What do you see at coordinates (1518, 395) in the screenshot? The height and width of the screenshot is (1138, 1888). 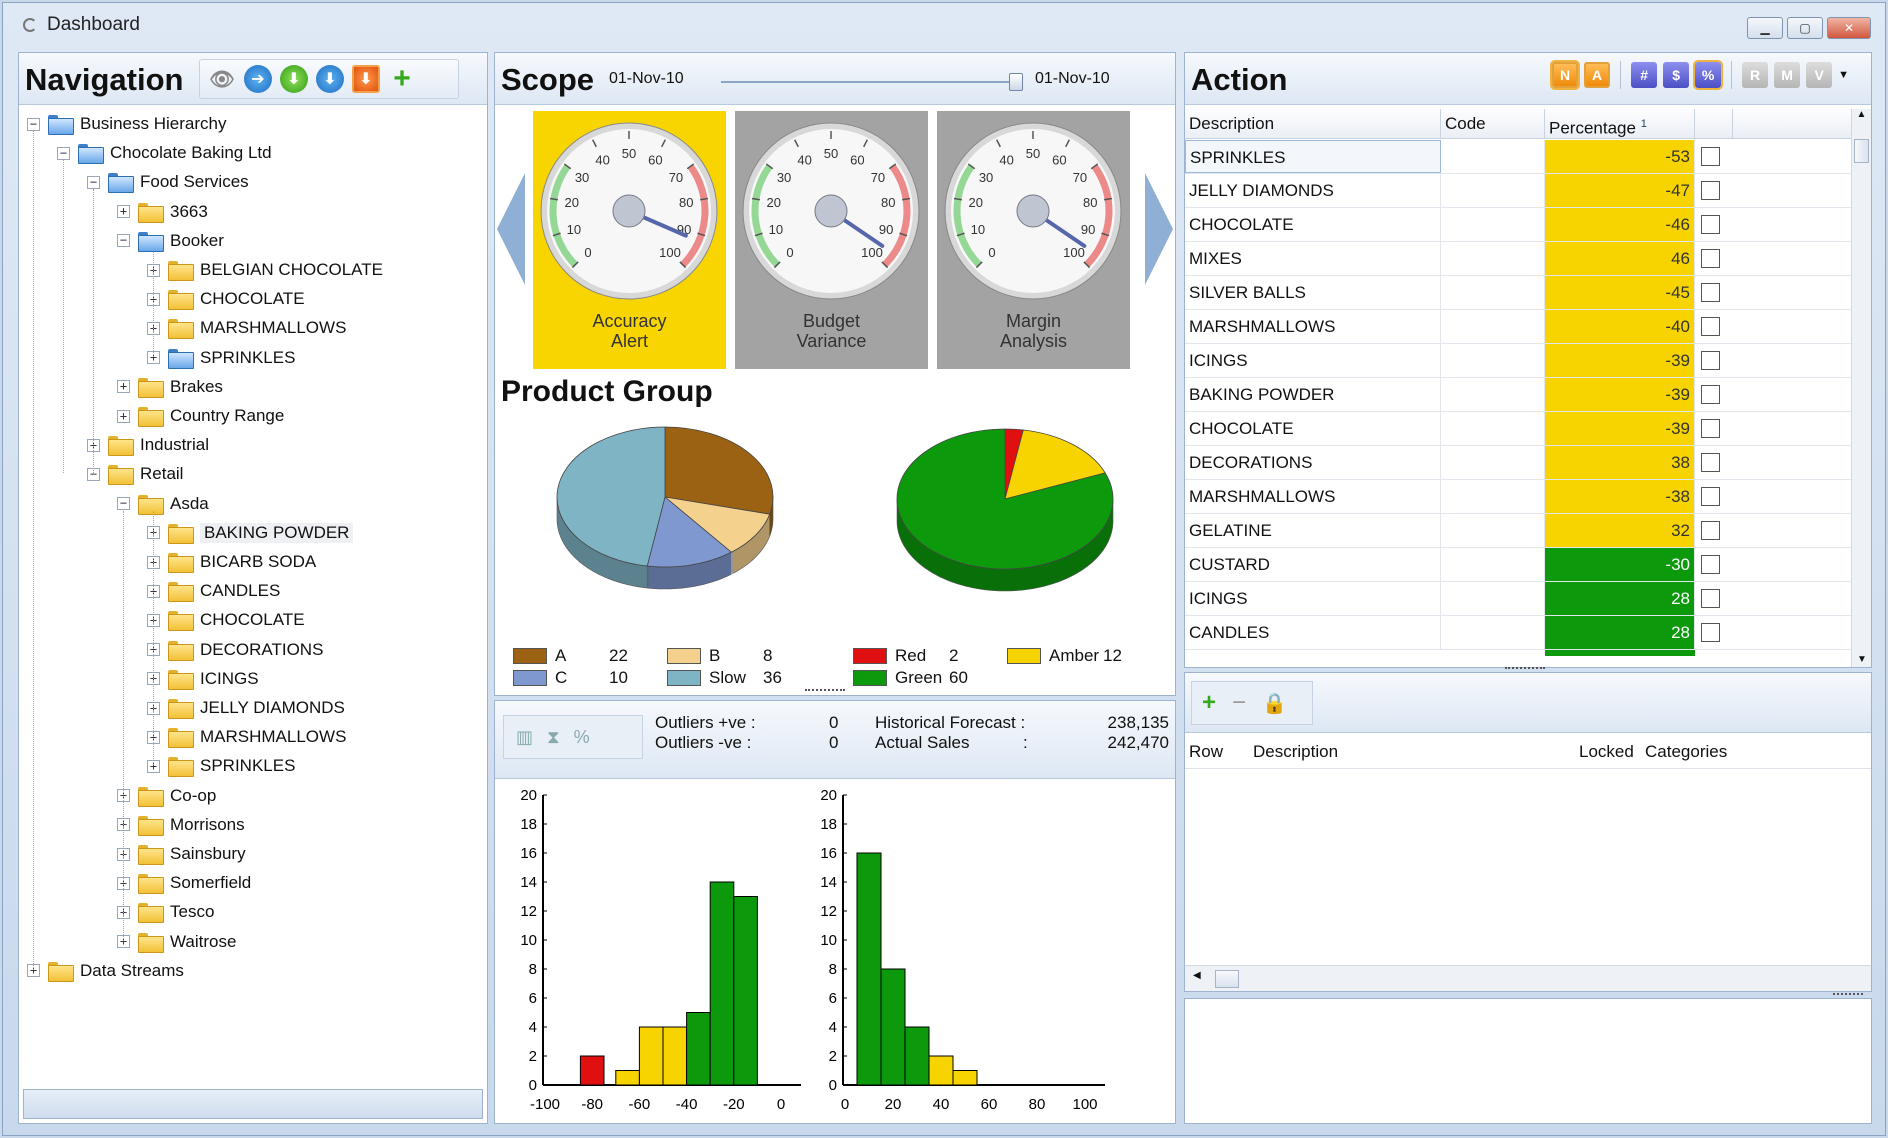 I see `table-row: BAKING POWDER -39` at bounding box center [1518, 395].